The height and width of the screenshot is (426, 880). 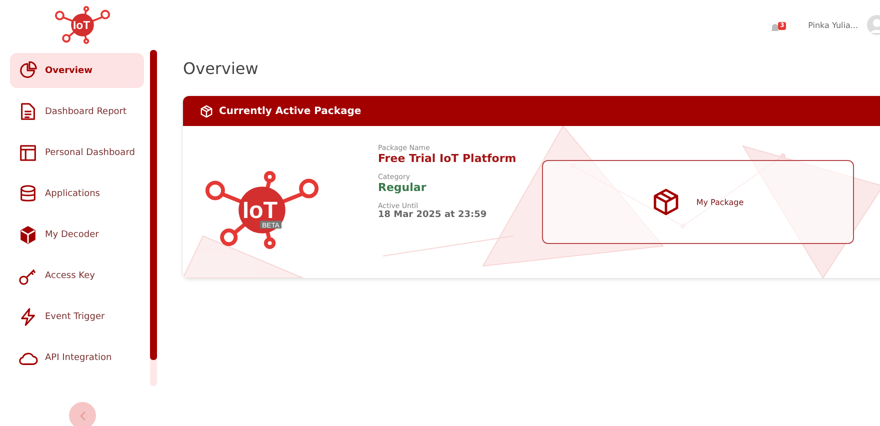 I want to click on my-package-button: My Package, so click(x=698, y=202).